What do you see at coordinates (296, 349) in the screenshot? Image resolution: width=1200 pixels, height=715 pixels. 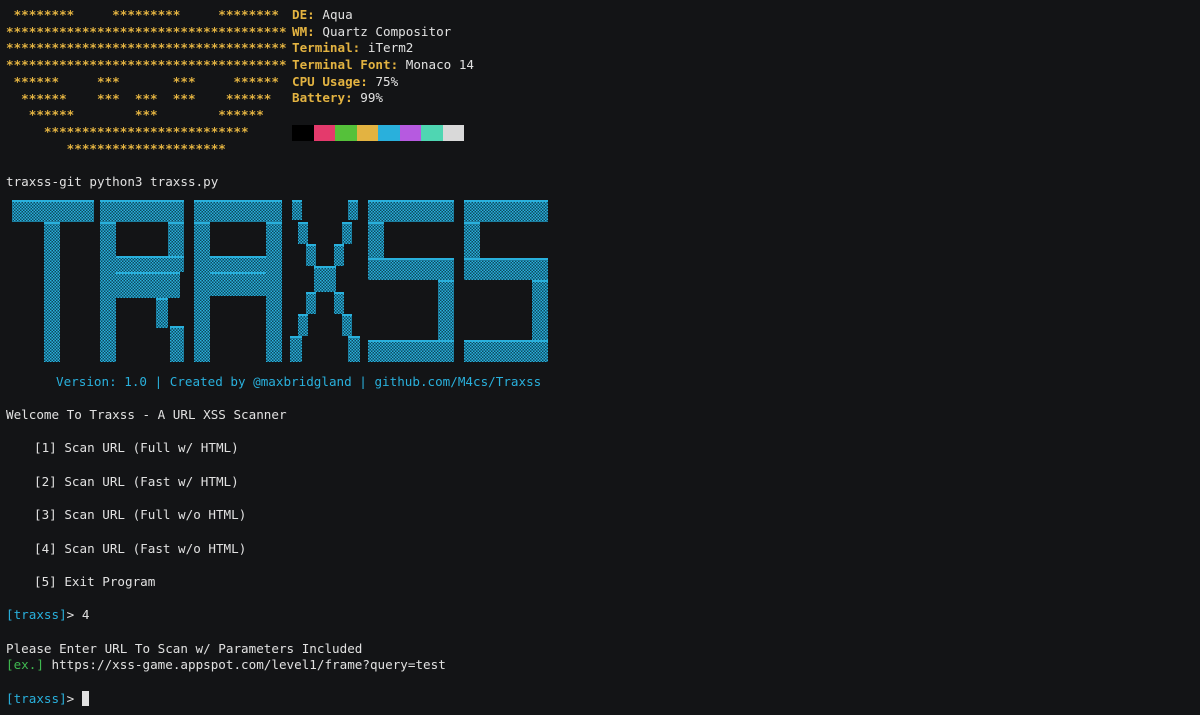 I see `logo-letter-x-bottom-left` at bounding box center [296, 349].